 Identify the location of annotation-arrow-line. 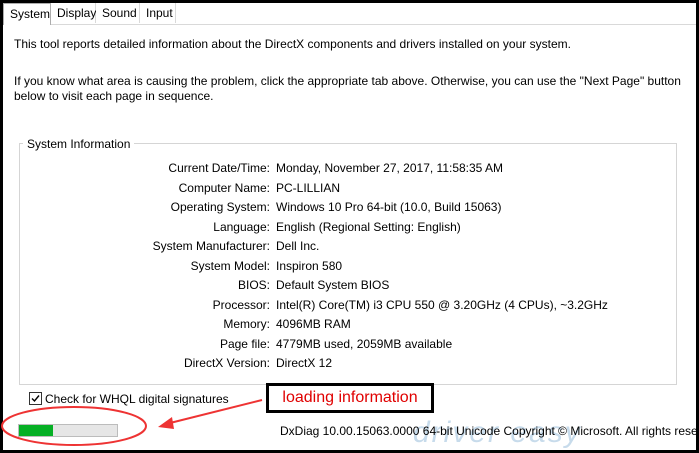
(216, 411).